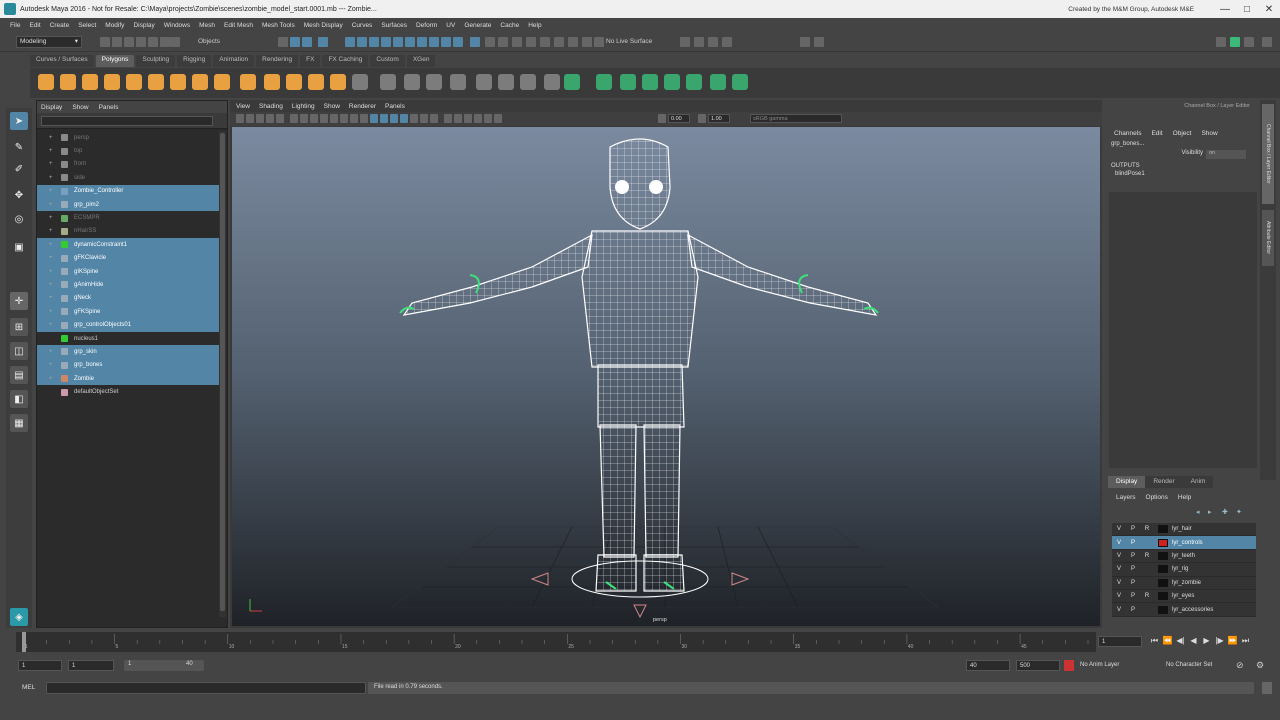 This screenshot has height=720, width=1280. I want to click on select-by-hierarchy-icon, so click(165, 42).